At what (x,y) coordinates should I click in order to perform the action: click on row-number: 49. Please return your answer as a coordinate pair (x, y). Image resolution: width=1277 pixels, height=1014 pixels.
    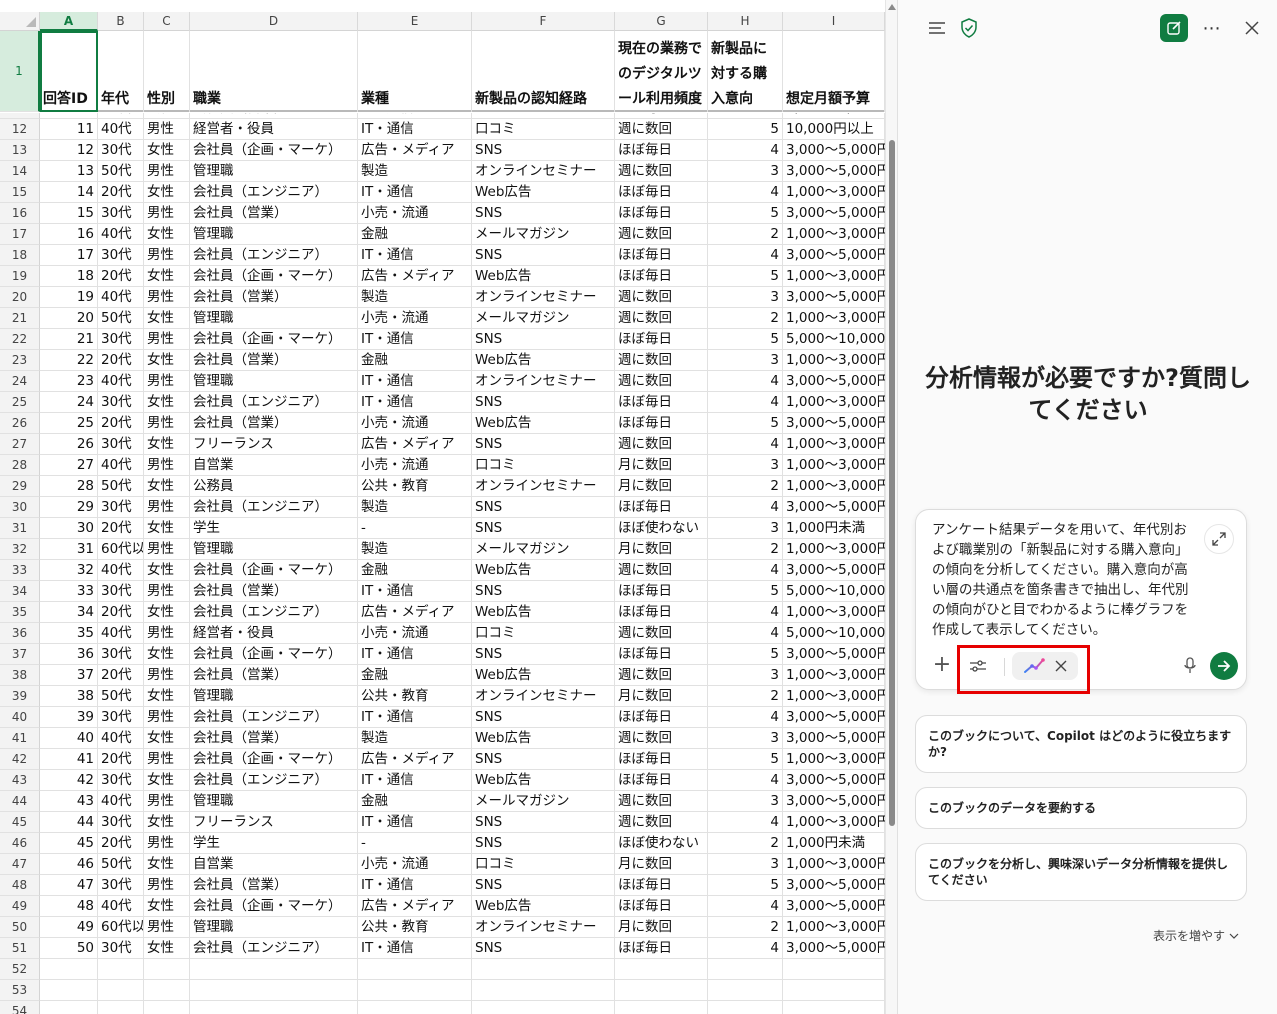
    Looking at the image, I should click on (20, 906).